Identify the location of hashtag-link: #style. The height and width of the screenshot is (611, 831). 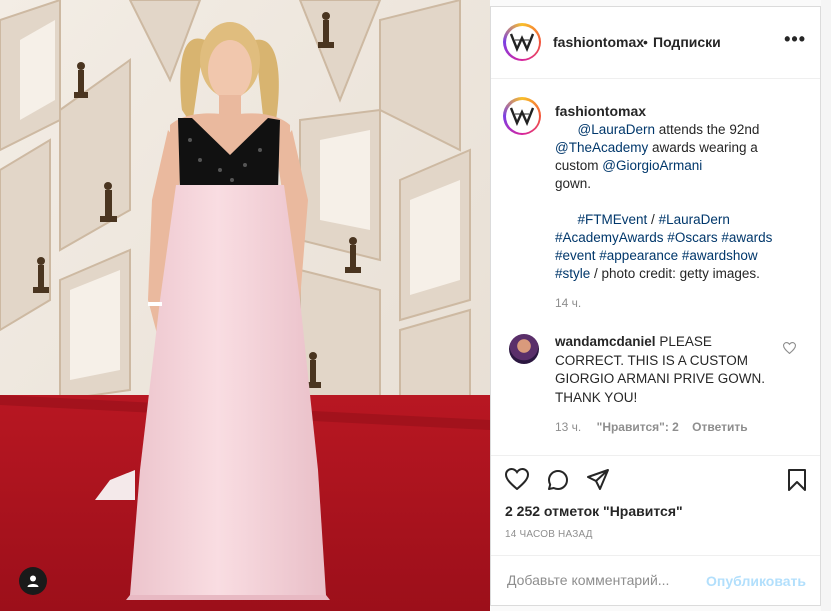
(572, 273).